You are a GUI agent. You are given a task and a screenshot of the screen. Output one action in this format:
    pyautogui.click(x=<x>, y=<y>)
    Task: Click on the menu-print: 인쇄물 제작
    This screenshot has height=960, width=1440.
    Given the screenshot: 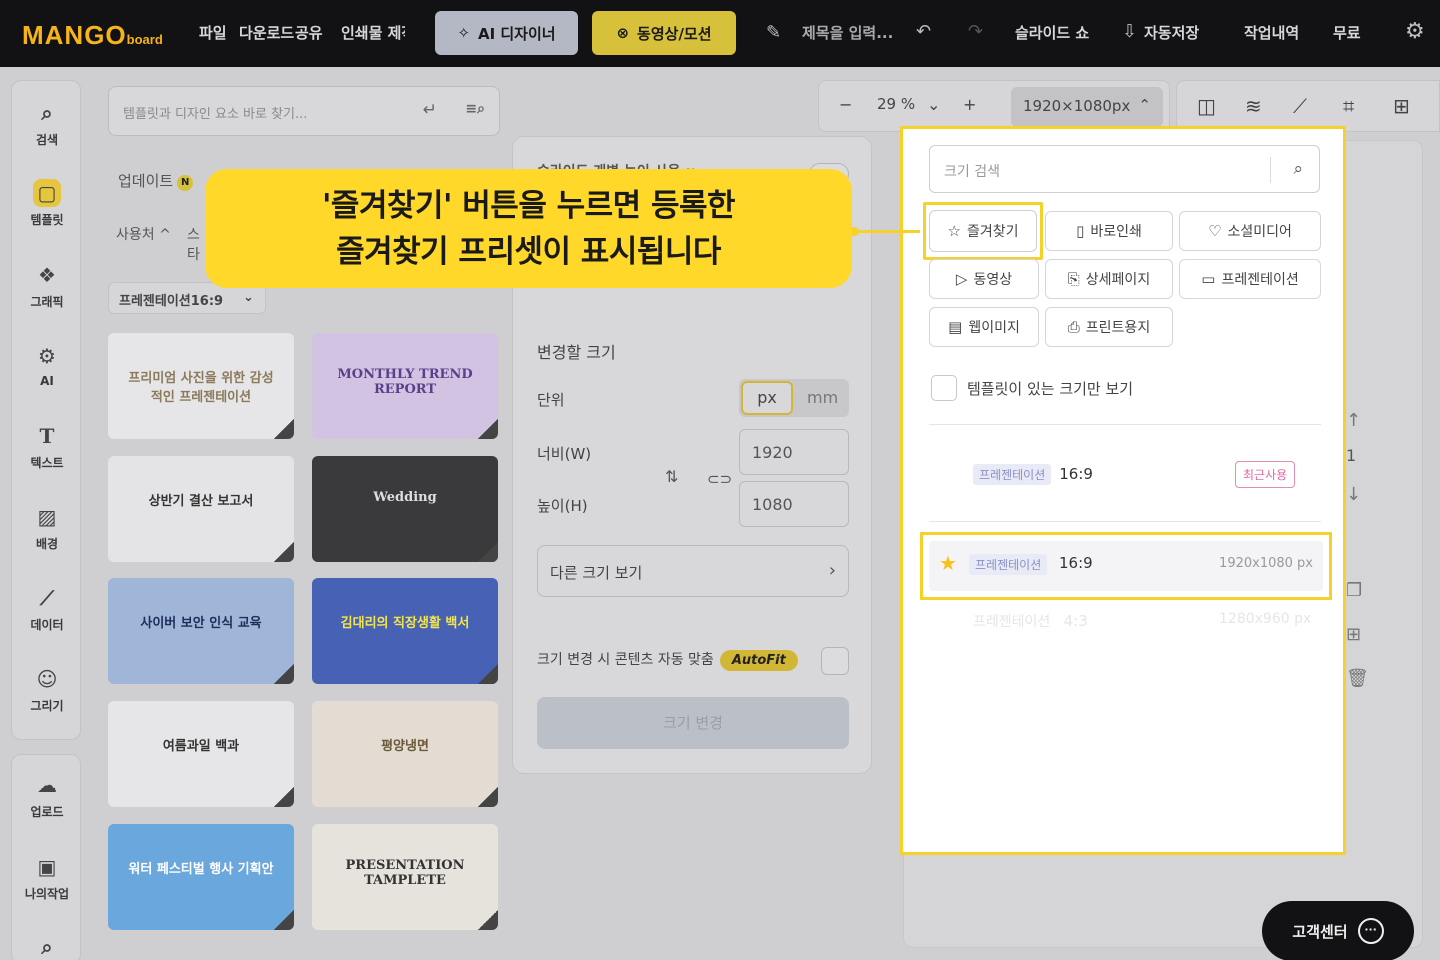 What is the action you would take?
    pyautogui.click(x=373, y=32)
    